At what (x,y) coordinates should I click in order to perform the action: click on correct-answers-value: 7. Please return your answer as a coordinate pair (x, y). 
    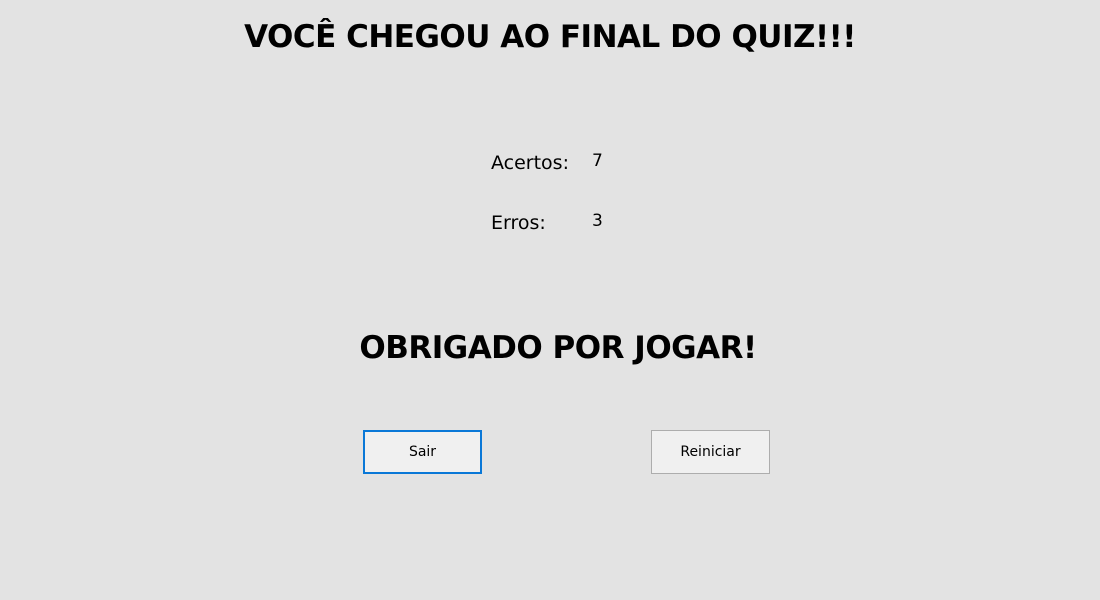
    Looking at the image, I should click on (597, 161).